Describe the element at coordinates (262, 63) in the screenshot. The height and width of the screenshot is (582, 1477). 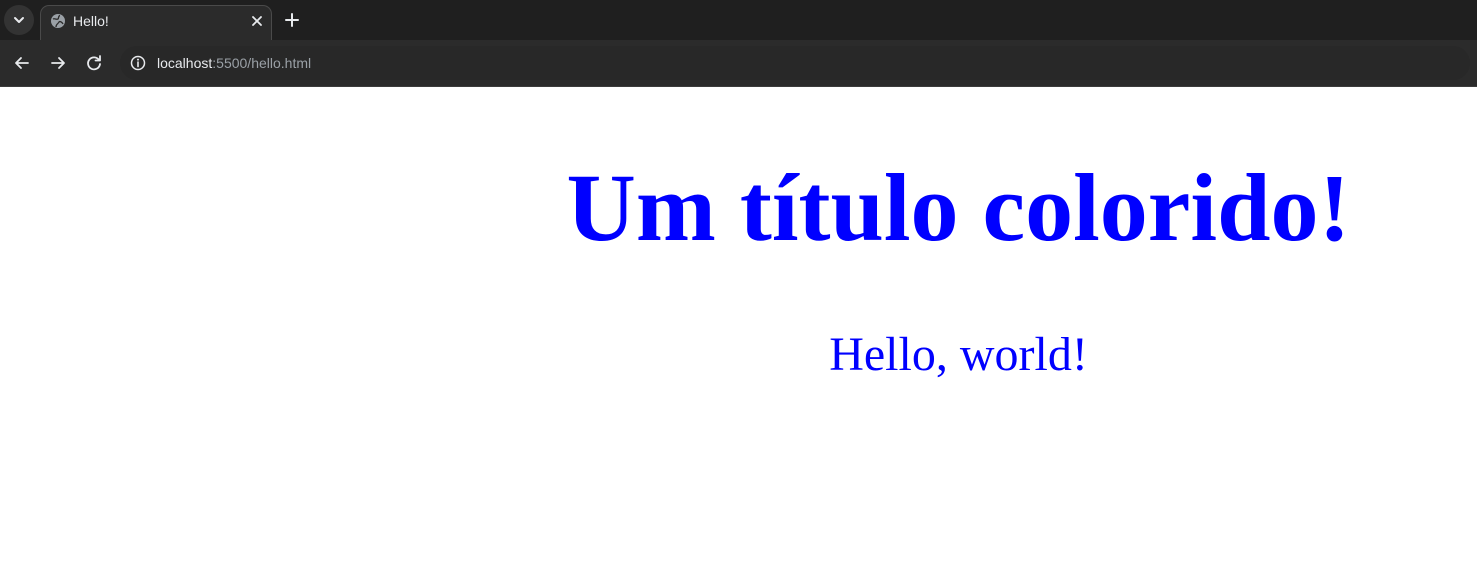
I see `url-path: :5500/hello.html` at that location.